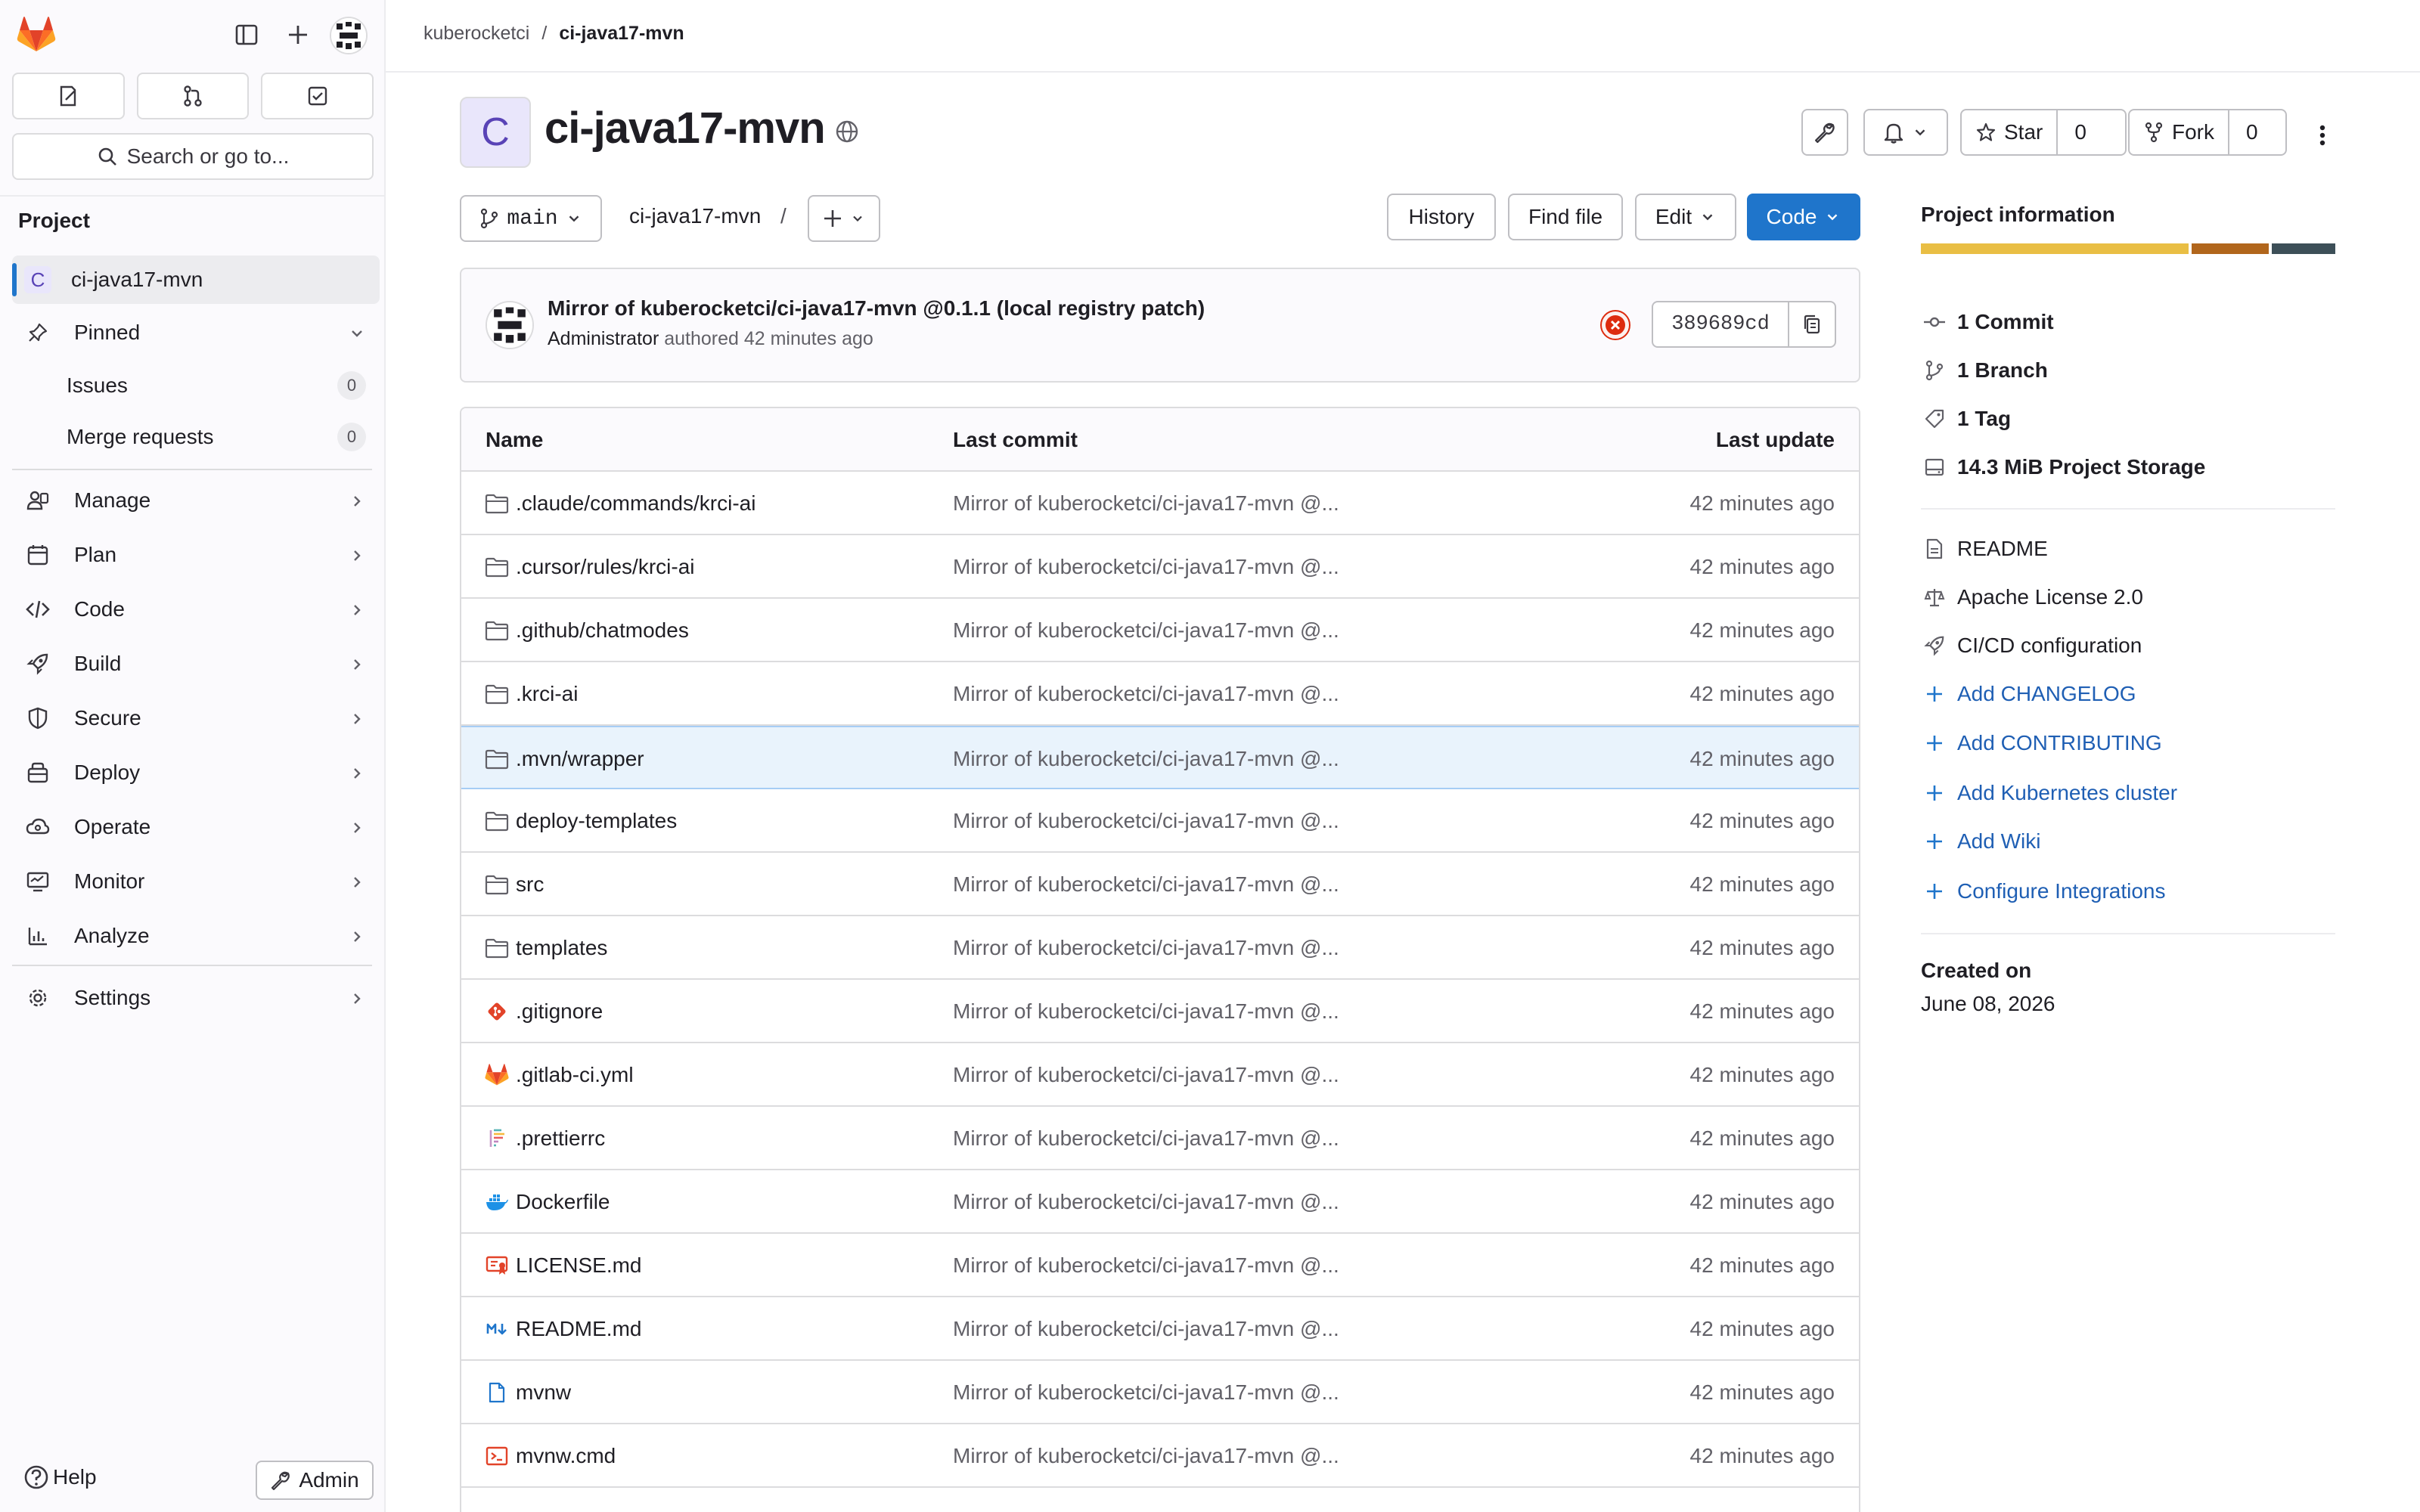  Describe the element at coordinates (1980, 841) in the screenshot. I see `add-wiki-link: Add Wiki` at that location.